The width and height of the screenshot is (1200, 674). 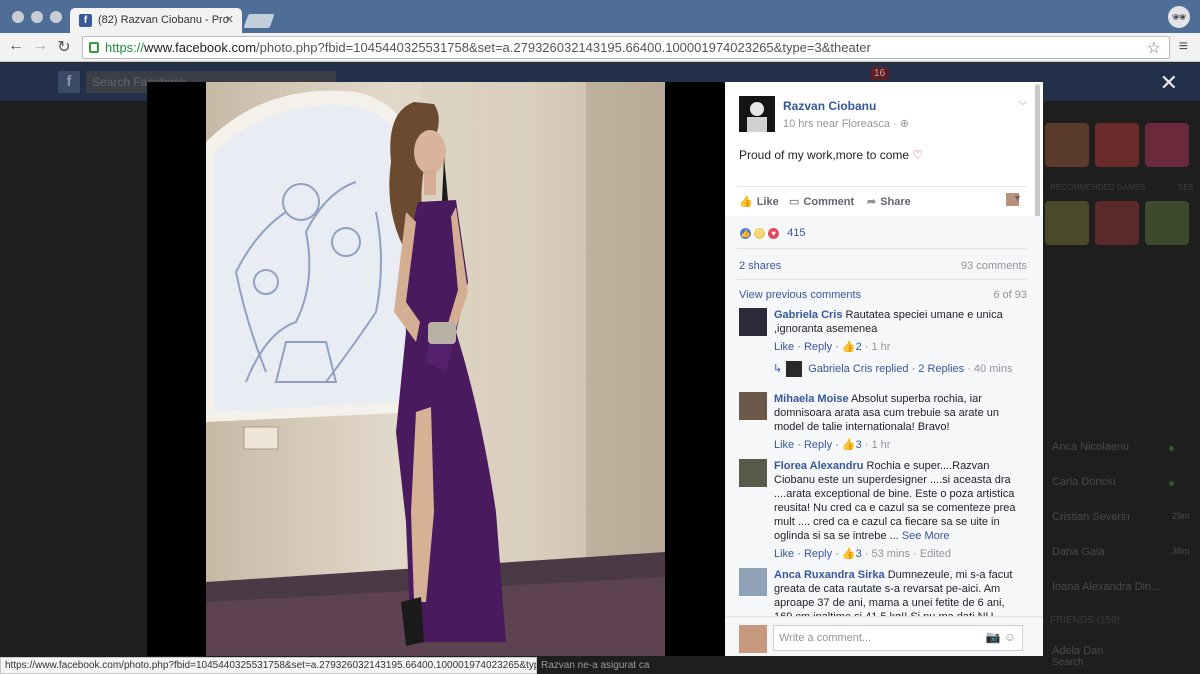 I want to click on like-button: 👍 Like, so click(x=759, y=201).